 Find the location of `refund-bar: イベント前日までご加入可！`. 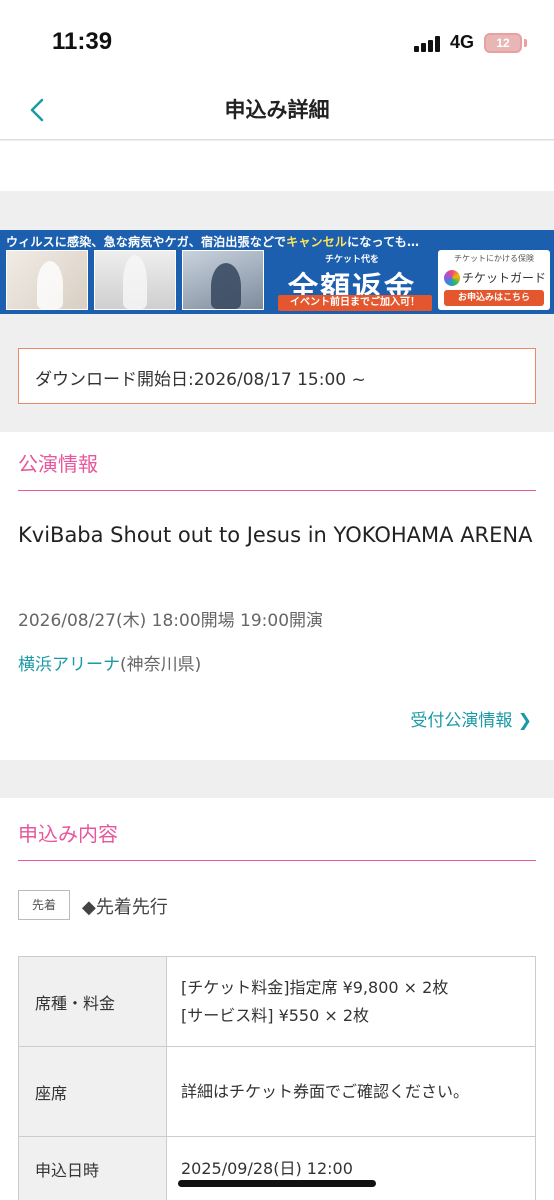

refund-bar: イベント前日までご加入可！ is located at coordinates (355, 303).